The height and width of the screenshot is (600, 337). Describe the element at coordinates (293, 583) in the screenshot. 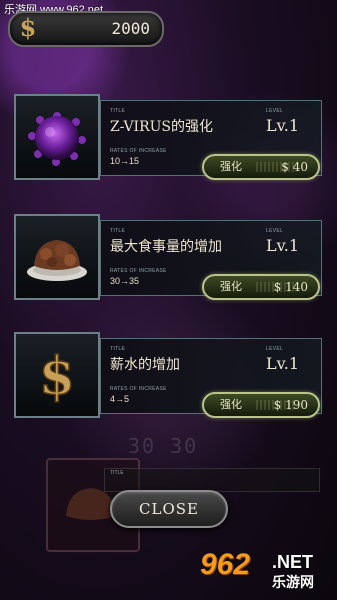

I see `watermark-cn: 乐游网` at that location.